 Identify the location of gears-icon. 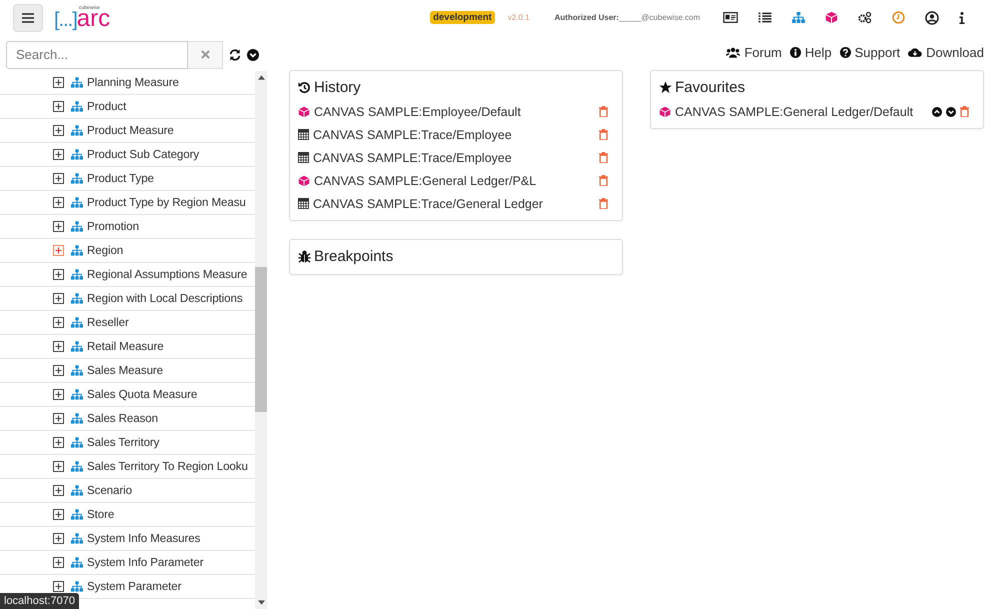
(865, 17).